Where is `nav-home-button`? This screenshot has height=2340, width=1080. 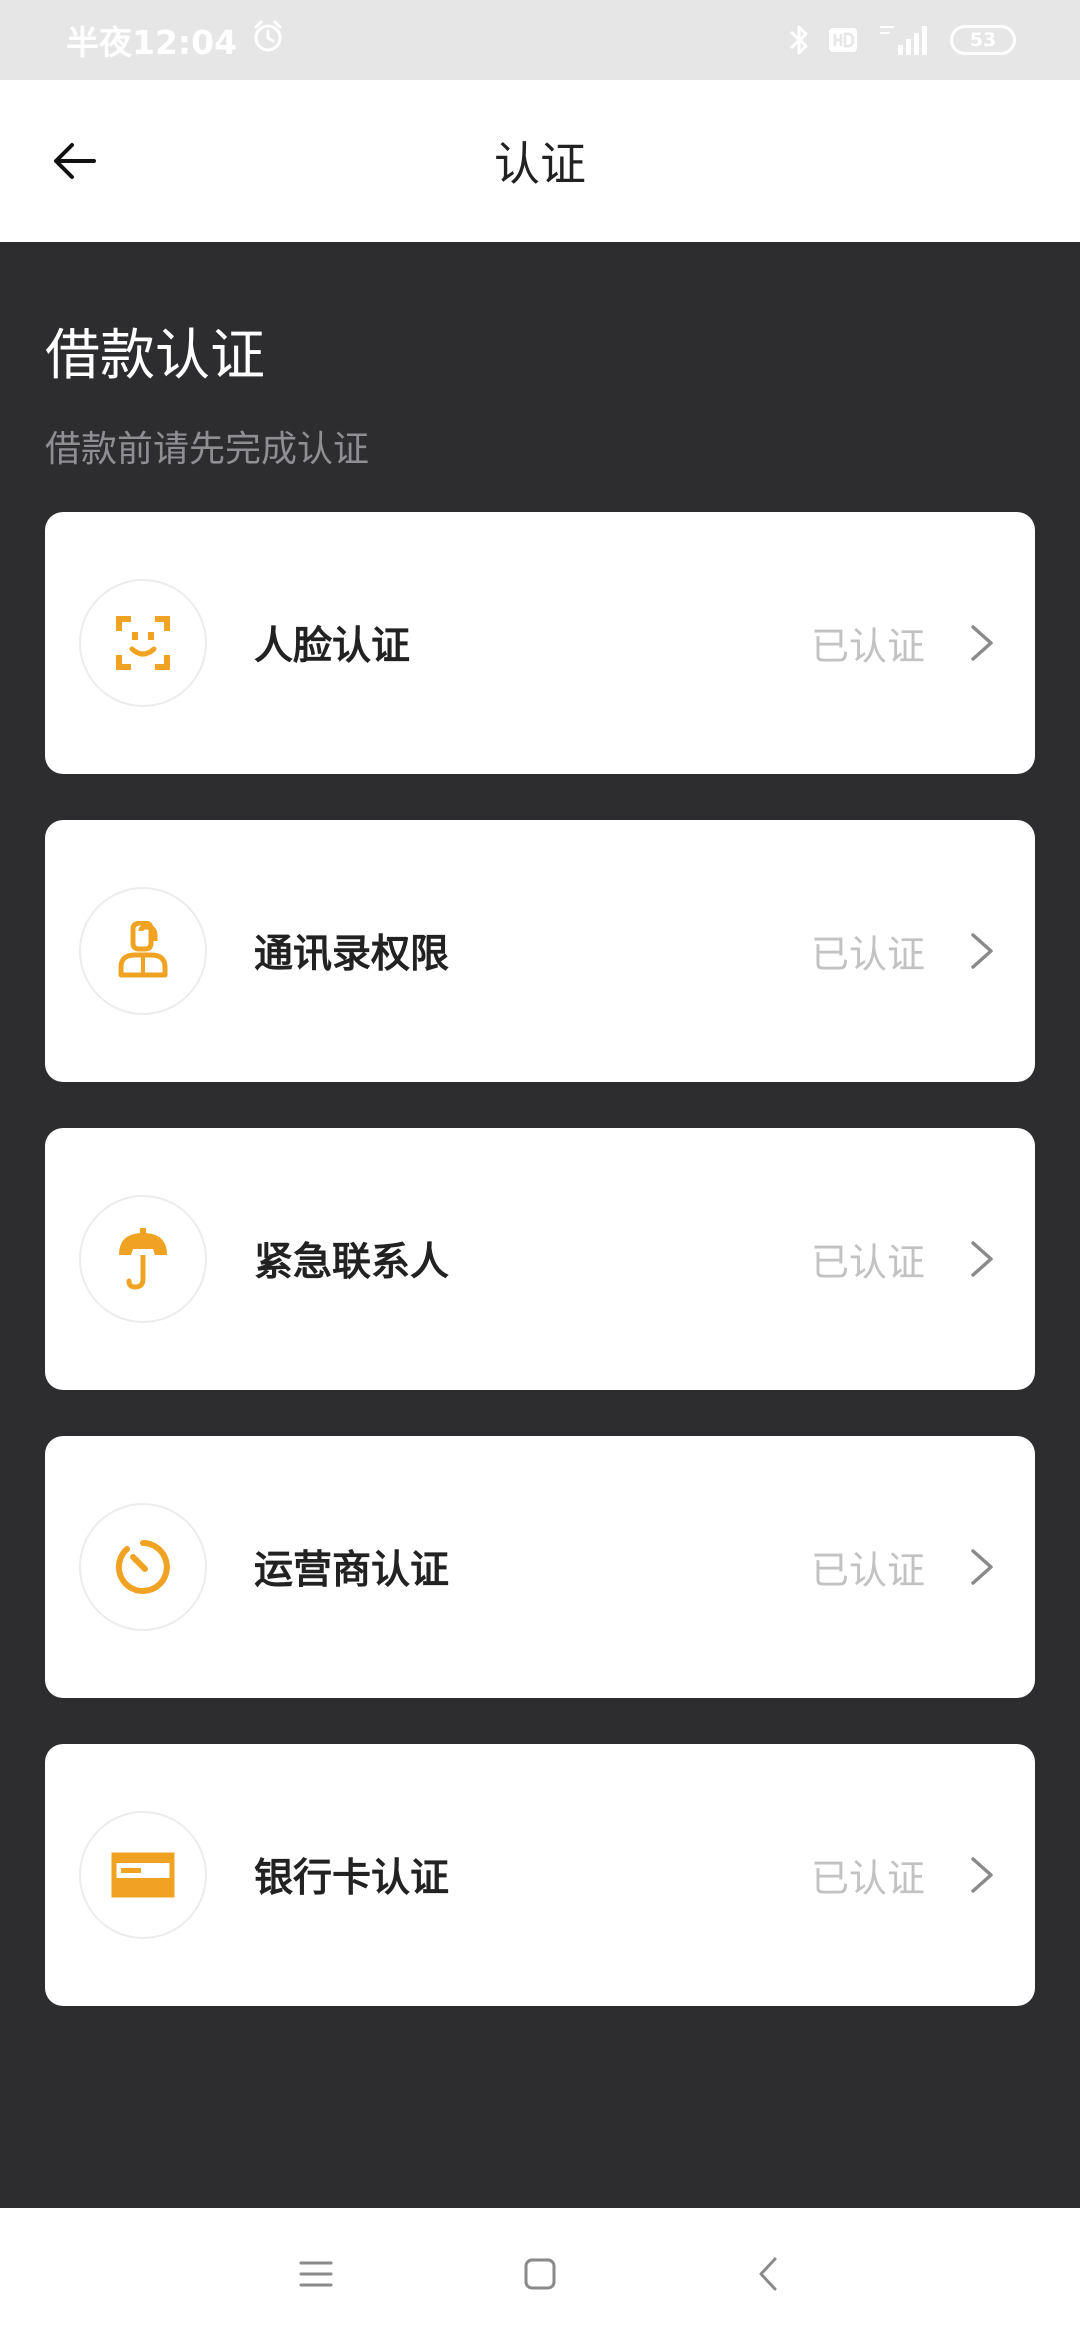
nav-home-button is located at coordinates (540, 2274).